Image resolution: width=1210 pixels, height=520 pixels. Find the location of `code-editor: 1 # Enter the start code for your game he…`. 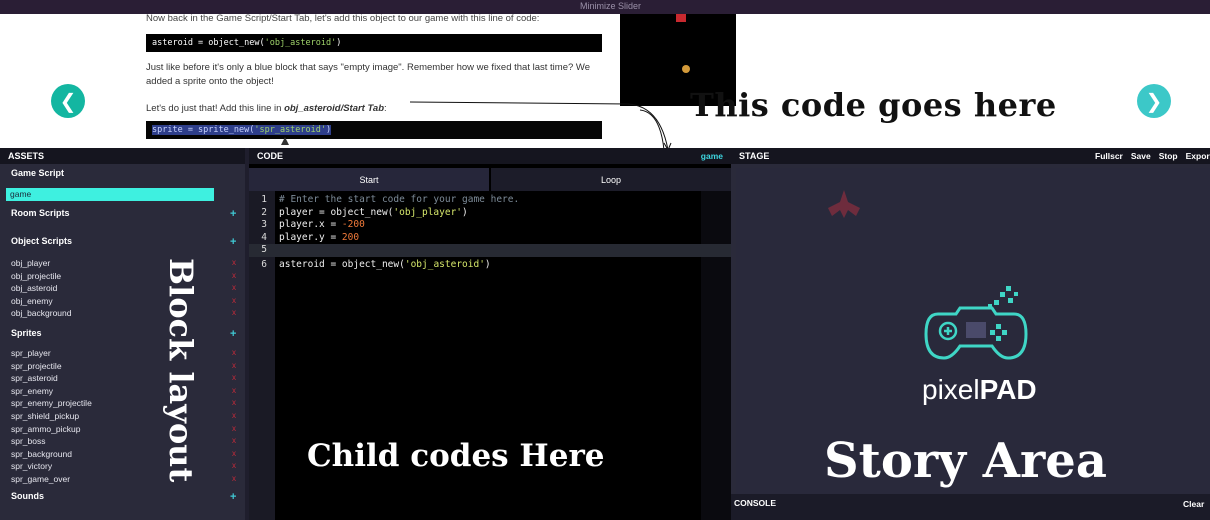

code-editor: 1 # Enter the start code for your game he… is located at coordinates (490, 232).